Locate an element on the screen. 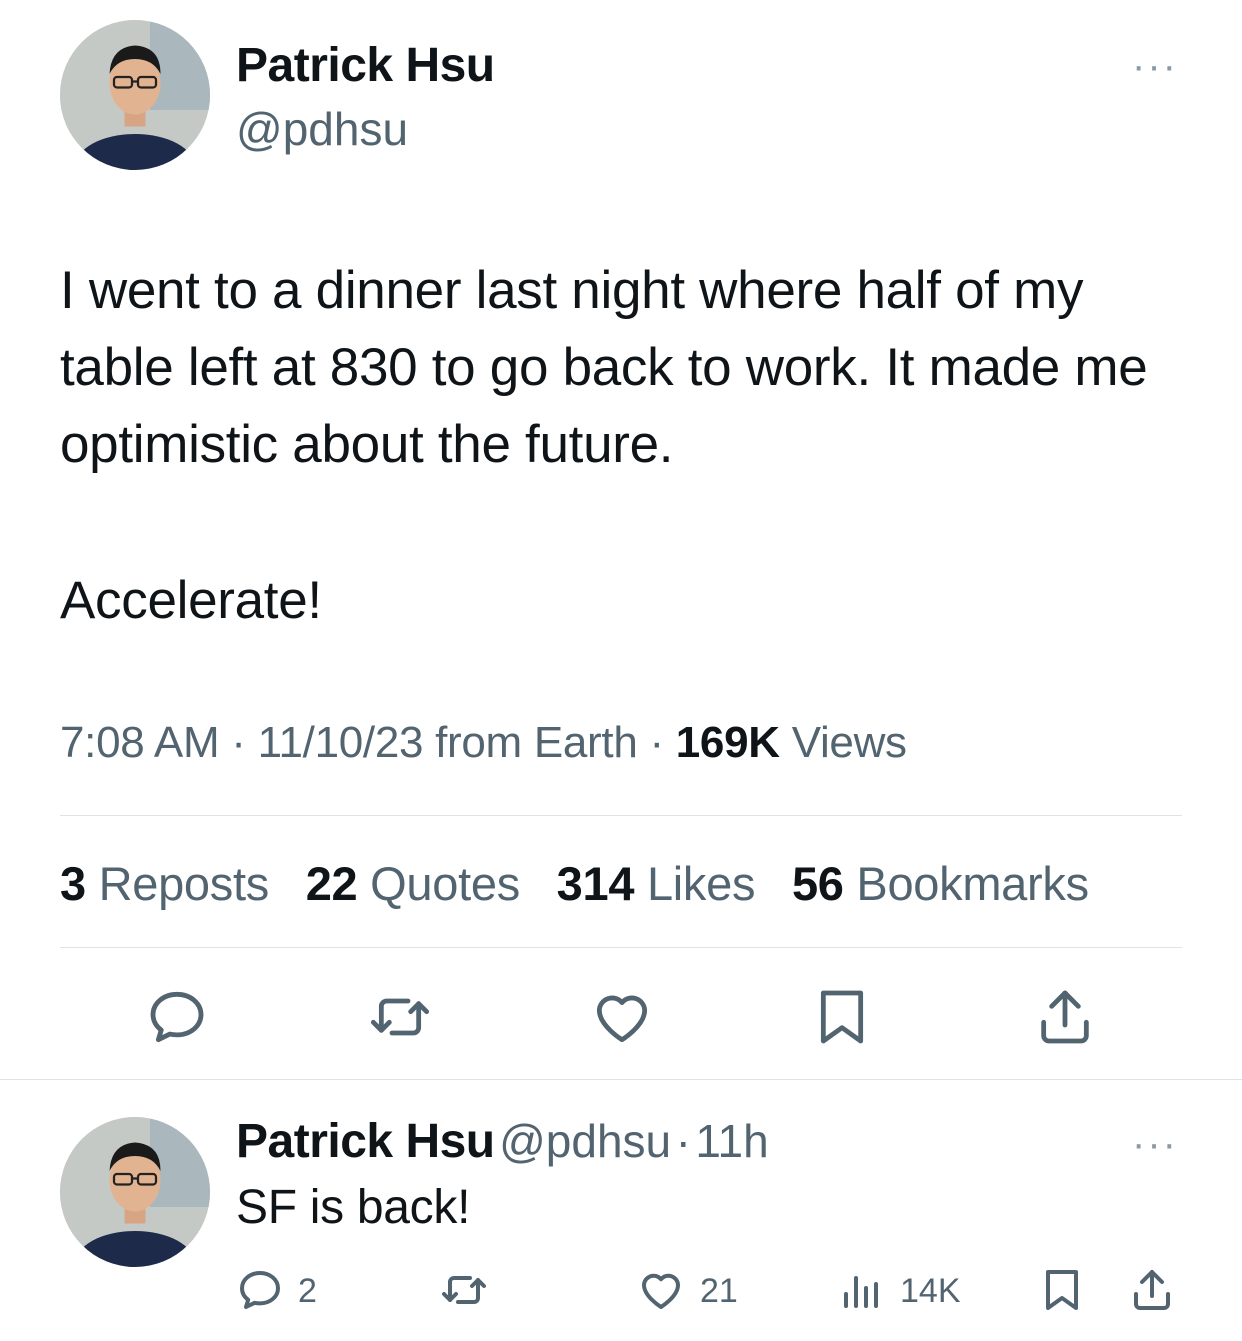 This screenshot has width=1242, height=1341. reply-time: 11h is located at coordinates (731, 1141).